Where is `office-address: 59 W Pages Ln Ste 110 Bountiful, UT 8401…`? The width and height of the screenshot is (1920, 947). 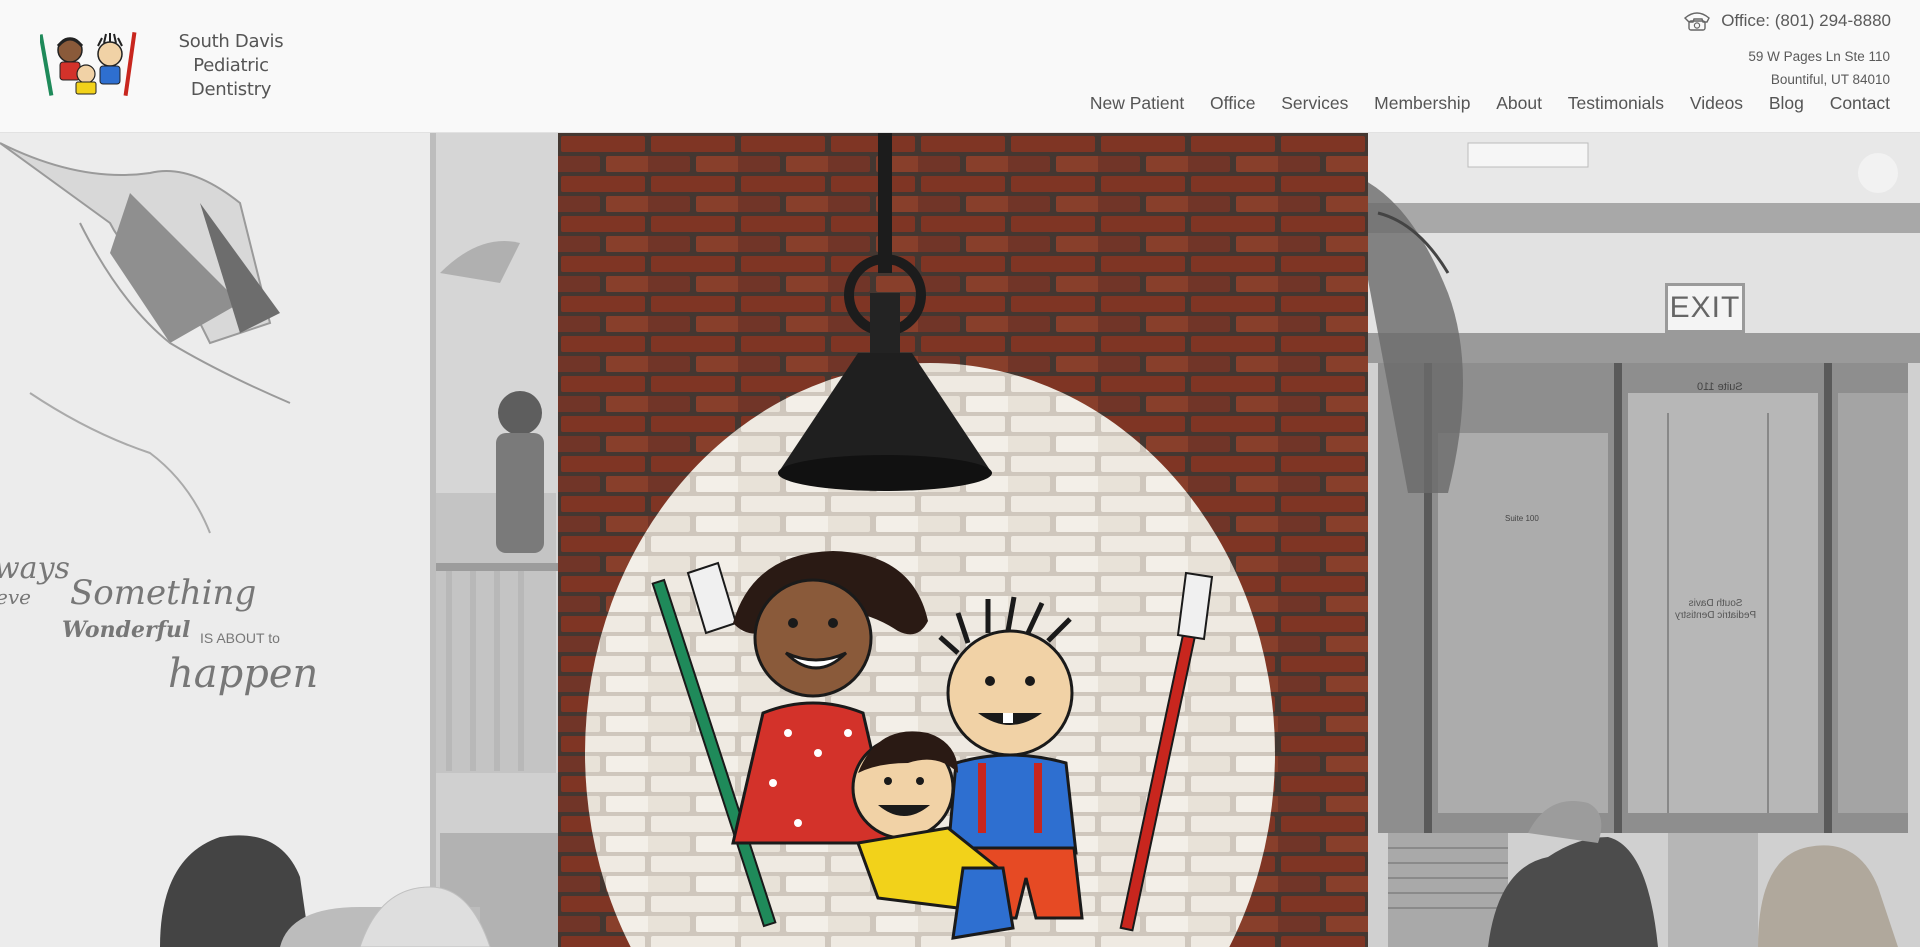 office-address: 59 W Pages Ln Ste 110 Bountiful, UT 8401… is located at coordinates (1819, 68).